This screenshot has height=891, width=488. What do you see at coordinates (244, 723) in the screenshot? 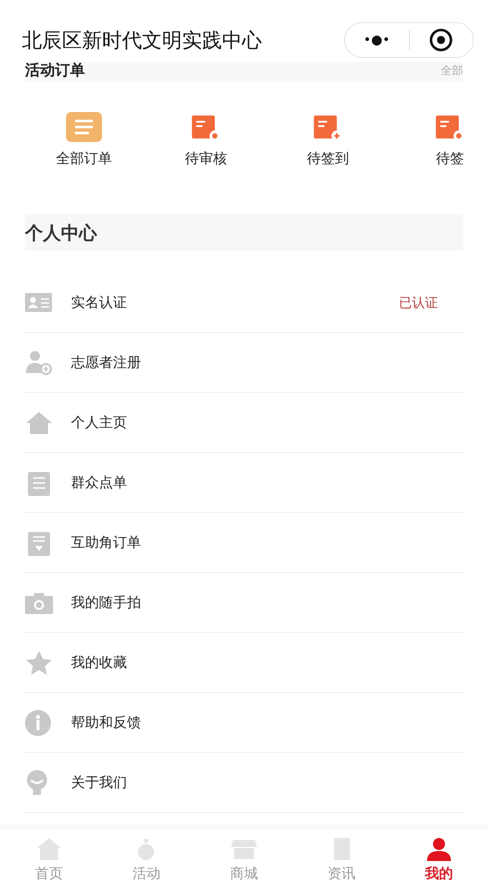
I see `menu-item: 帮助和反馈` at bounding box center [244, 723].